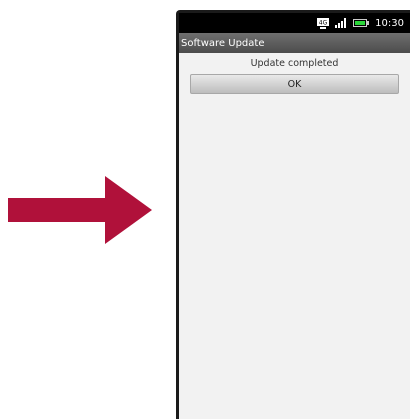  I want to click on signal-icon, so click(341, 23).